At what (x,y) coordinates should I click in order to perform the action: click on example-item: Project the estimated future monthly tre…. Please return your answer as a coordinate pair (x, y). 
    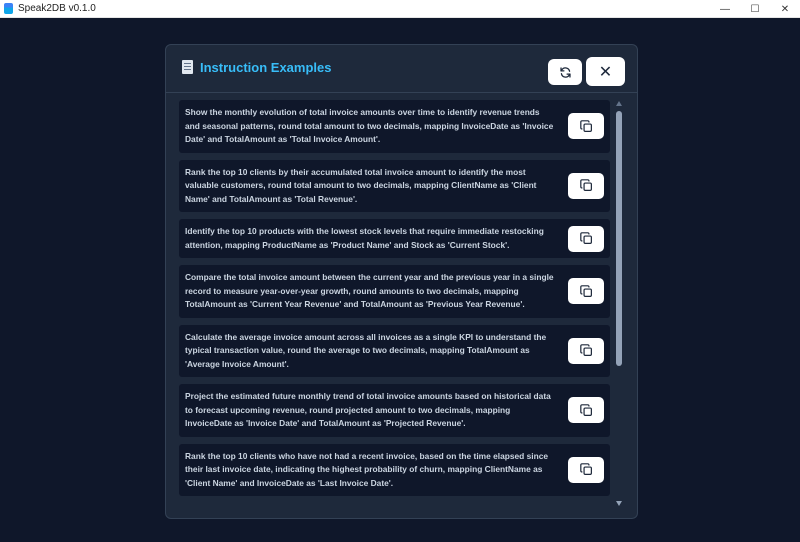
    Looking at the image, I should click on (394, 410).